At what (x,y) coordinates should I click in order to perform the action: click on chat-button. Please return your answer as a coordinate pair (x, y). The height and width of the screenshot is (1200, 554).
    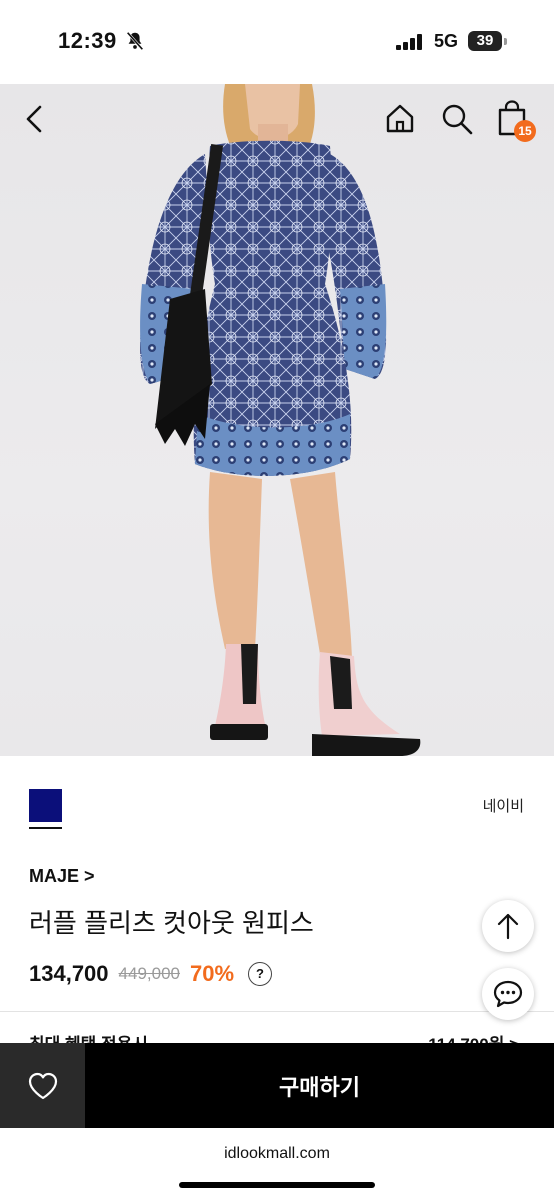
    Looking at the image, I should click on (508, 994).